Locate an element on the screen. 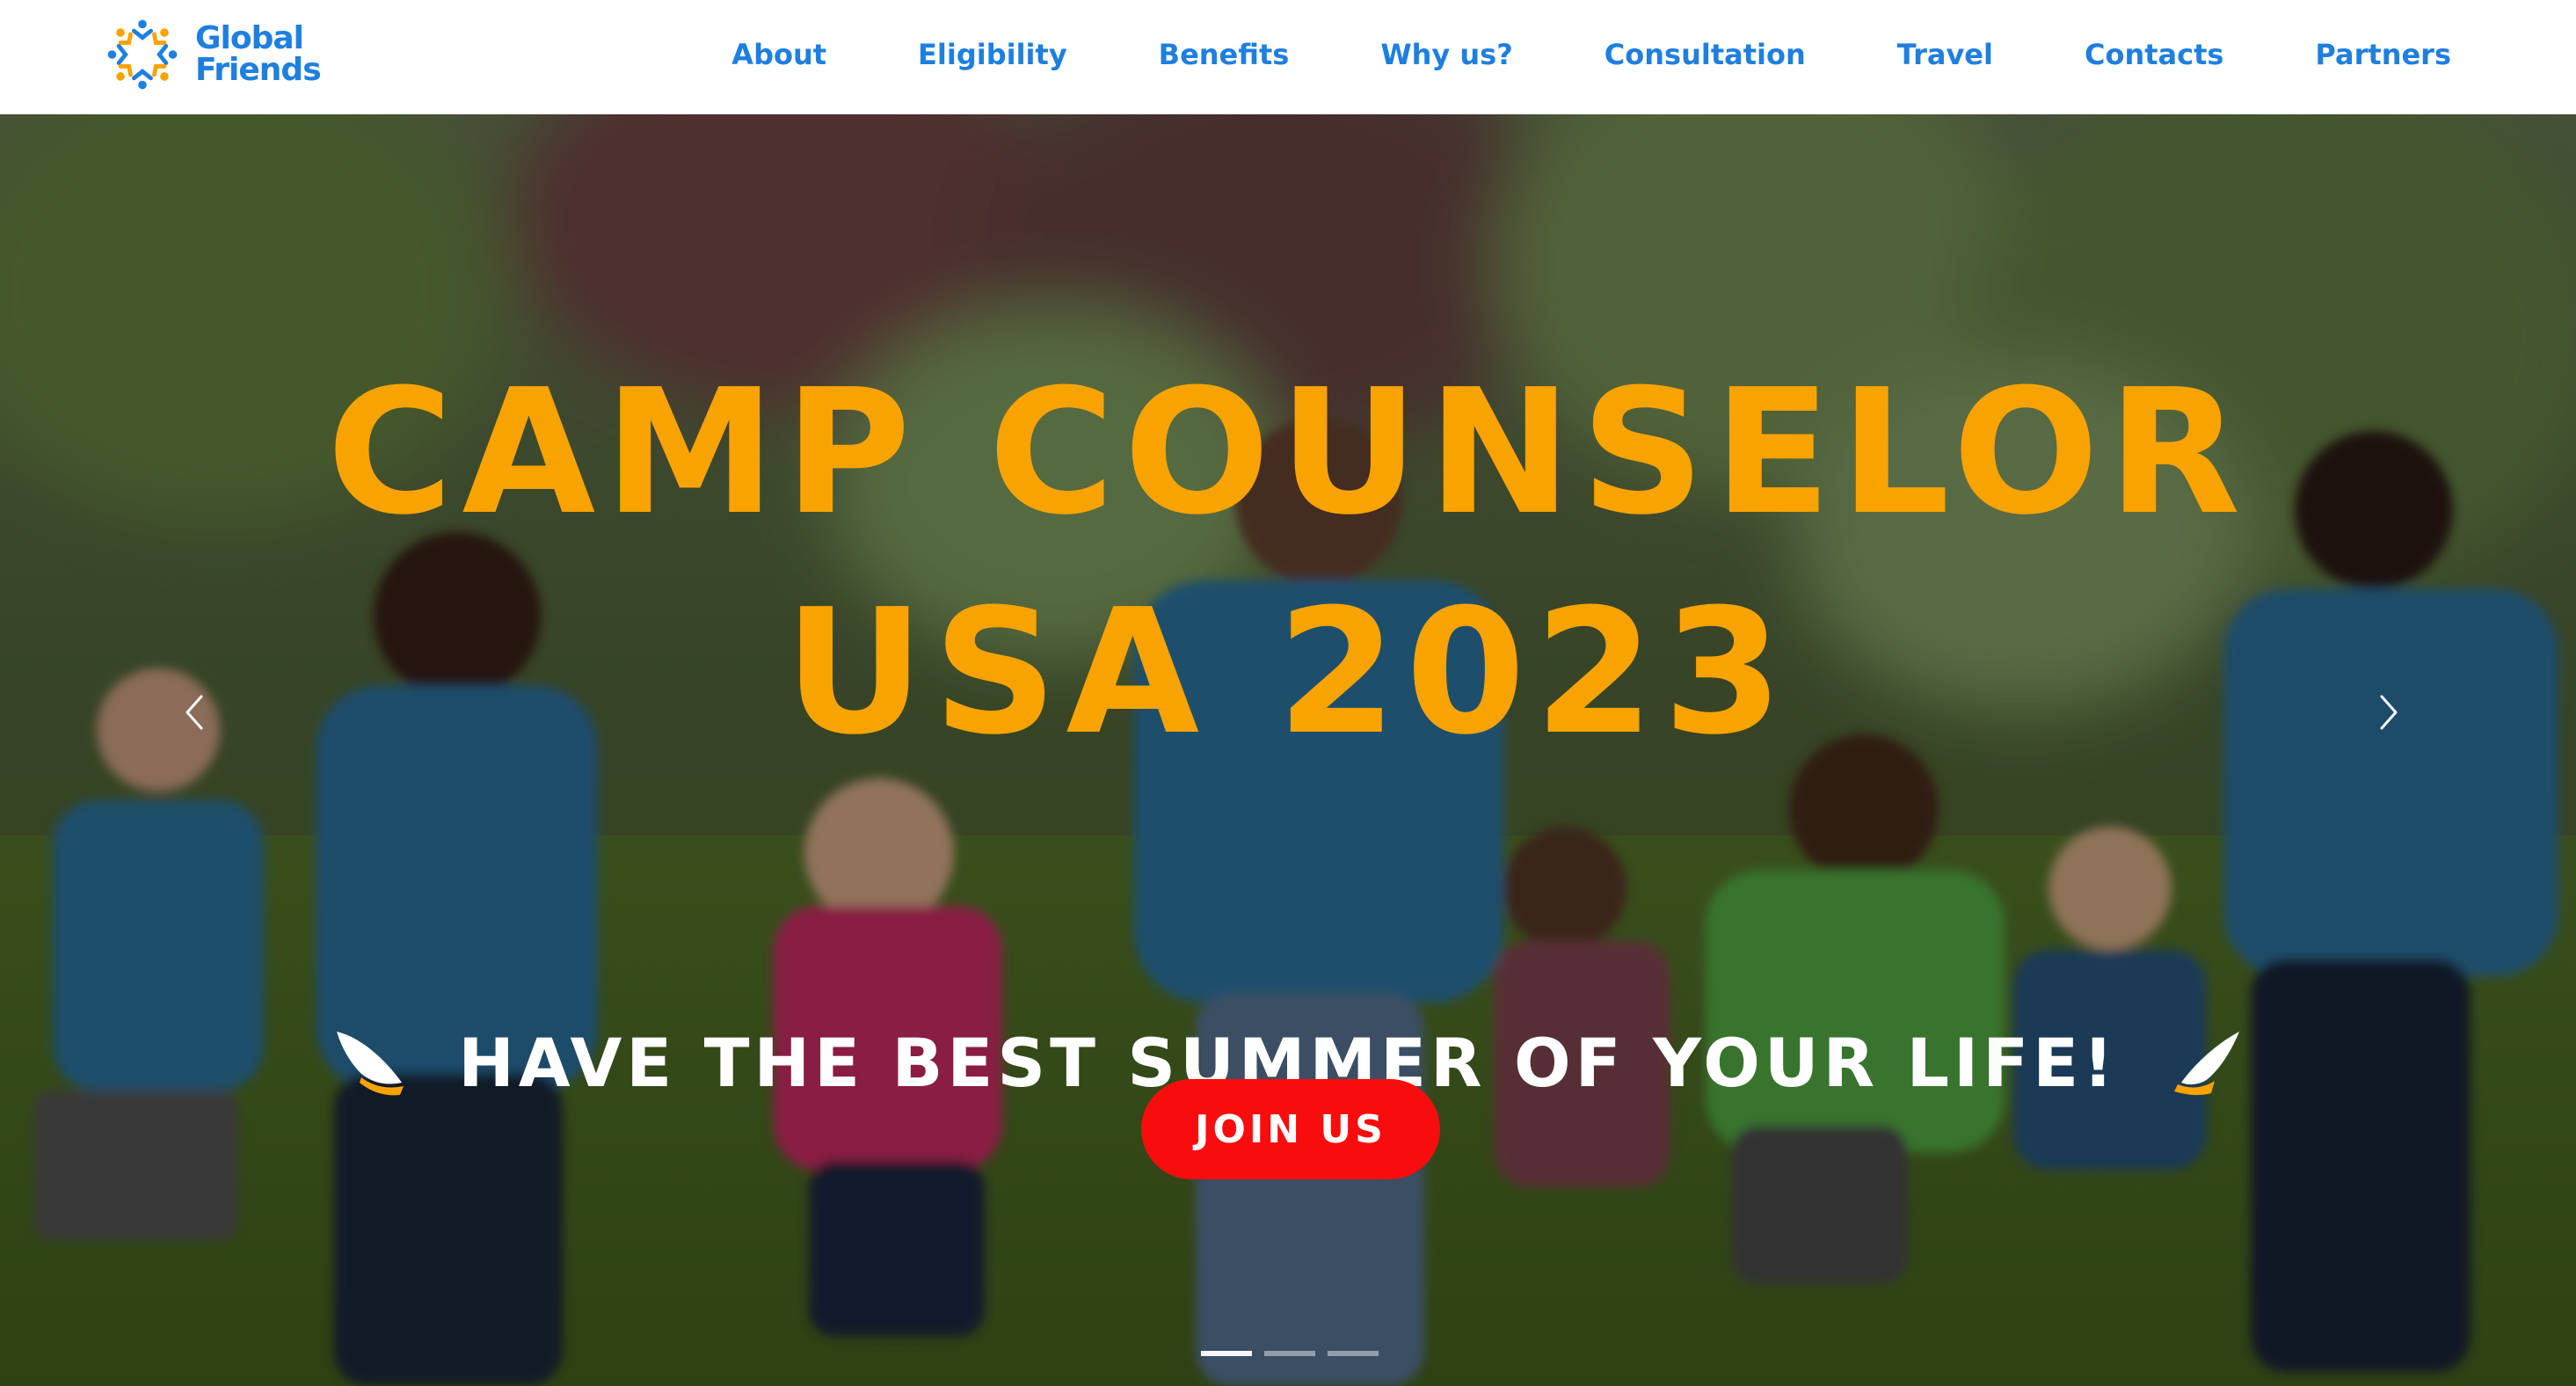  slider-next-button is located at coordinates (2389, 712).